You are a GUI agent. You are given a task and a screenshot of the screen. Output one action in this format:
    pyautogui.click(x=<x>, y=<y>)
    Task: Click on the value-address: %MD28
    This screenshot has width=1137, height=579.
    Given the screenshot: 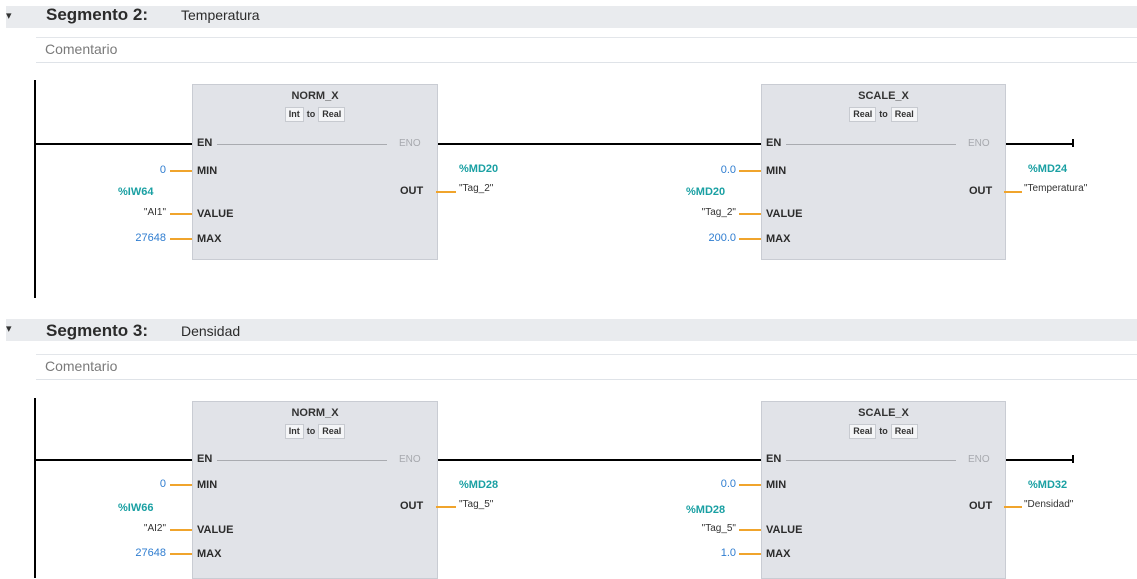 What is the action you would take?
    pyautogui.click(x=705, y=510)
    